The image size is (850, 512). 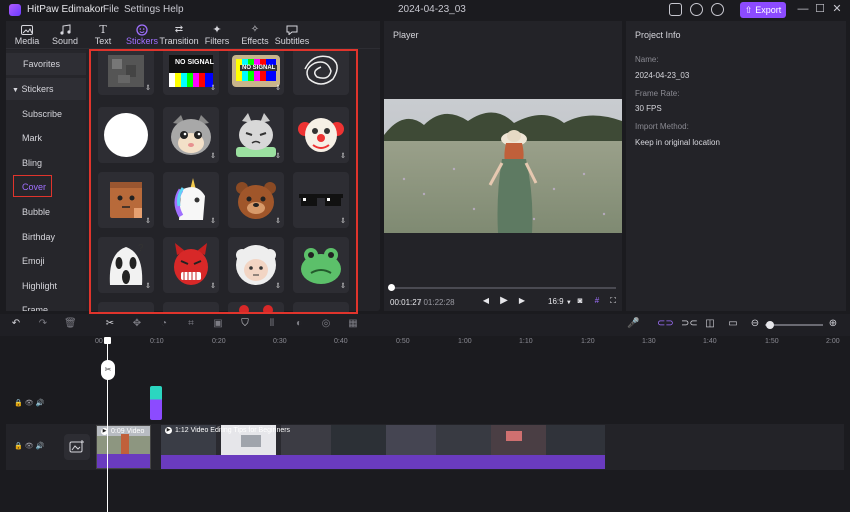 I want to click on freeze-icon: ◎, so click(x=326, y=324).